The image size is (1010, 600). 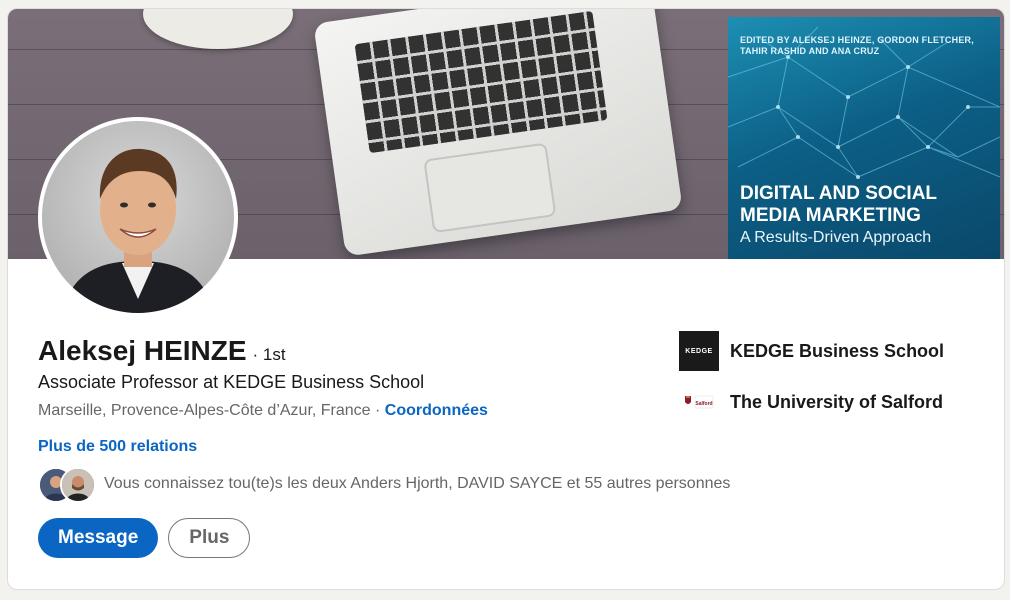 What do you see at coordinates (837, 350) in the screenshot?
I see `org-name-kedge: KEDGE Business School` at bounding box center [837, 350].